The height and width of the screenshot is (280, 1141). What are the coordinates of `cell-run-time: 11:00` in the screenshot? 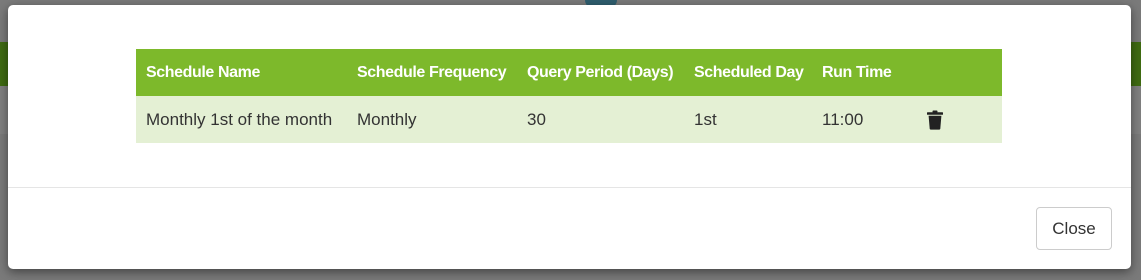 It's located at (859, 119).